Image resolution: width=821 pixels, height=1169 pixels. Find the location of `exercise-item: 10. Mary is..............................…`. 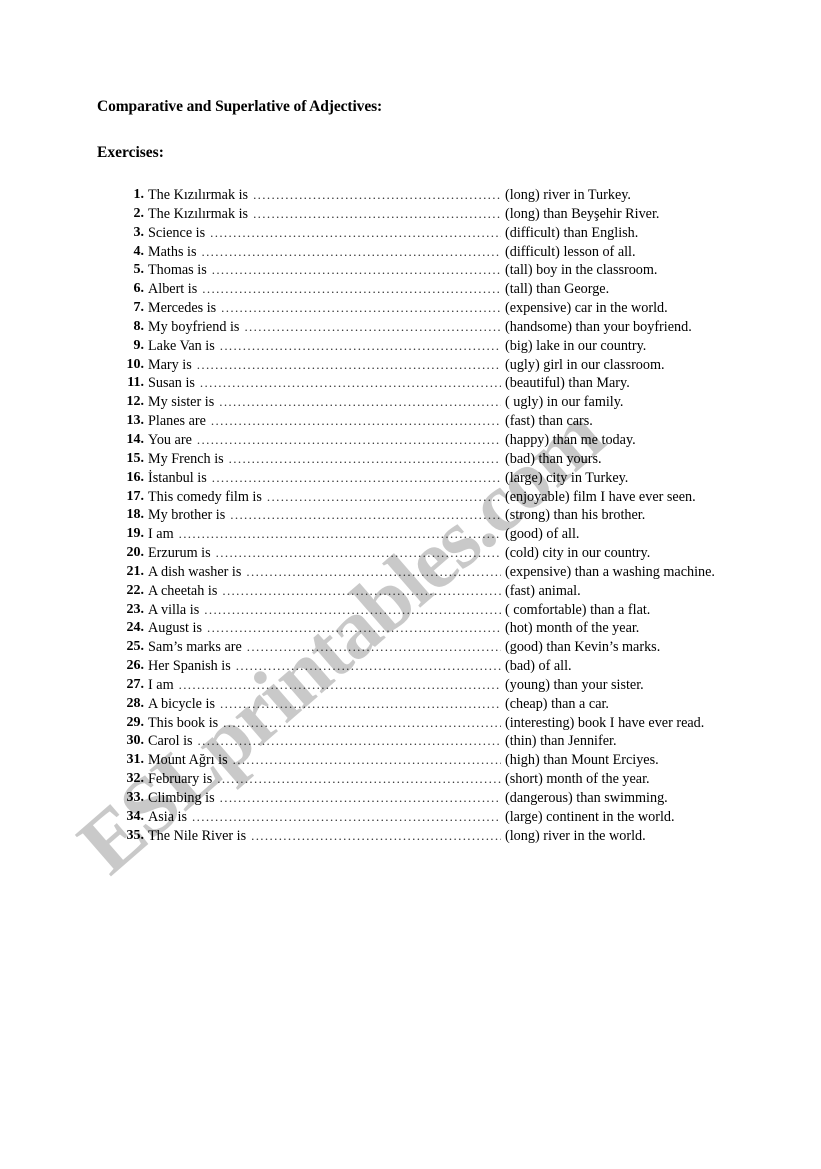

exercise-item: 10. Mary is..............................… is located at coordinates (438, 365).